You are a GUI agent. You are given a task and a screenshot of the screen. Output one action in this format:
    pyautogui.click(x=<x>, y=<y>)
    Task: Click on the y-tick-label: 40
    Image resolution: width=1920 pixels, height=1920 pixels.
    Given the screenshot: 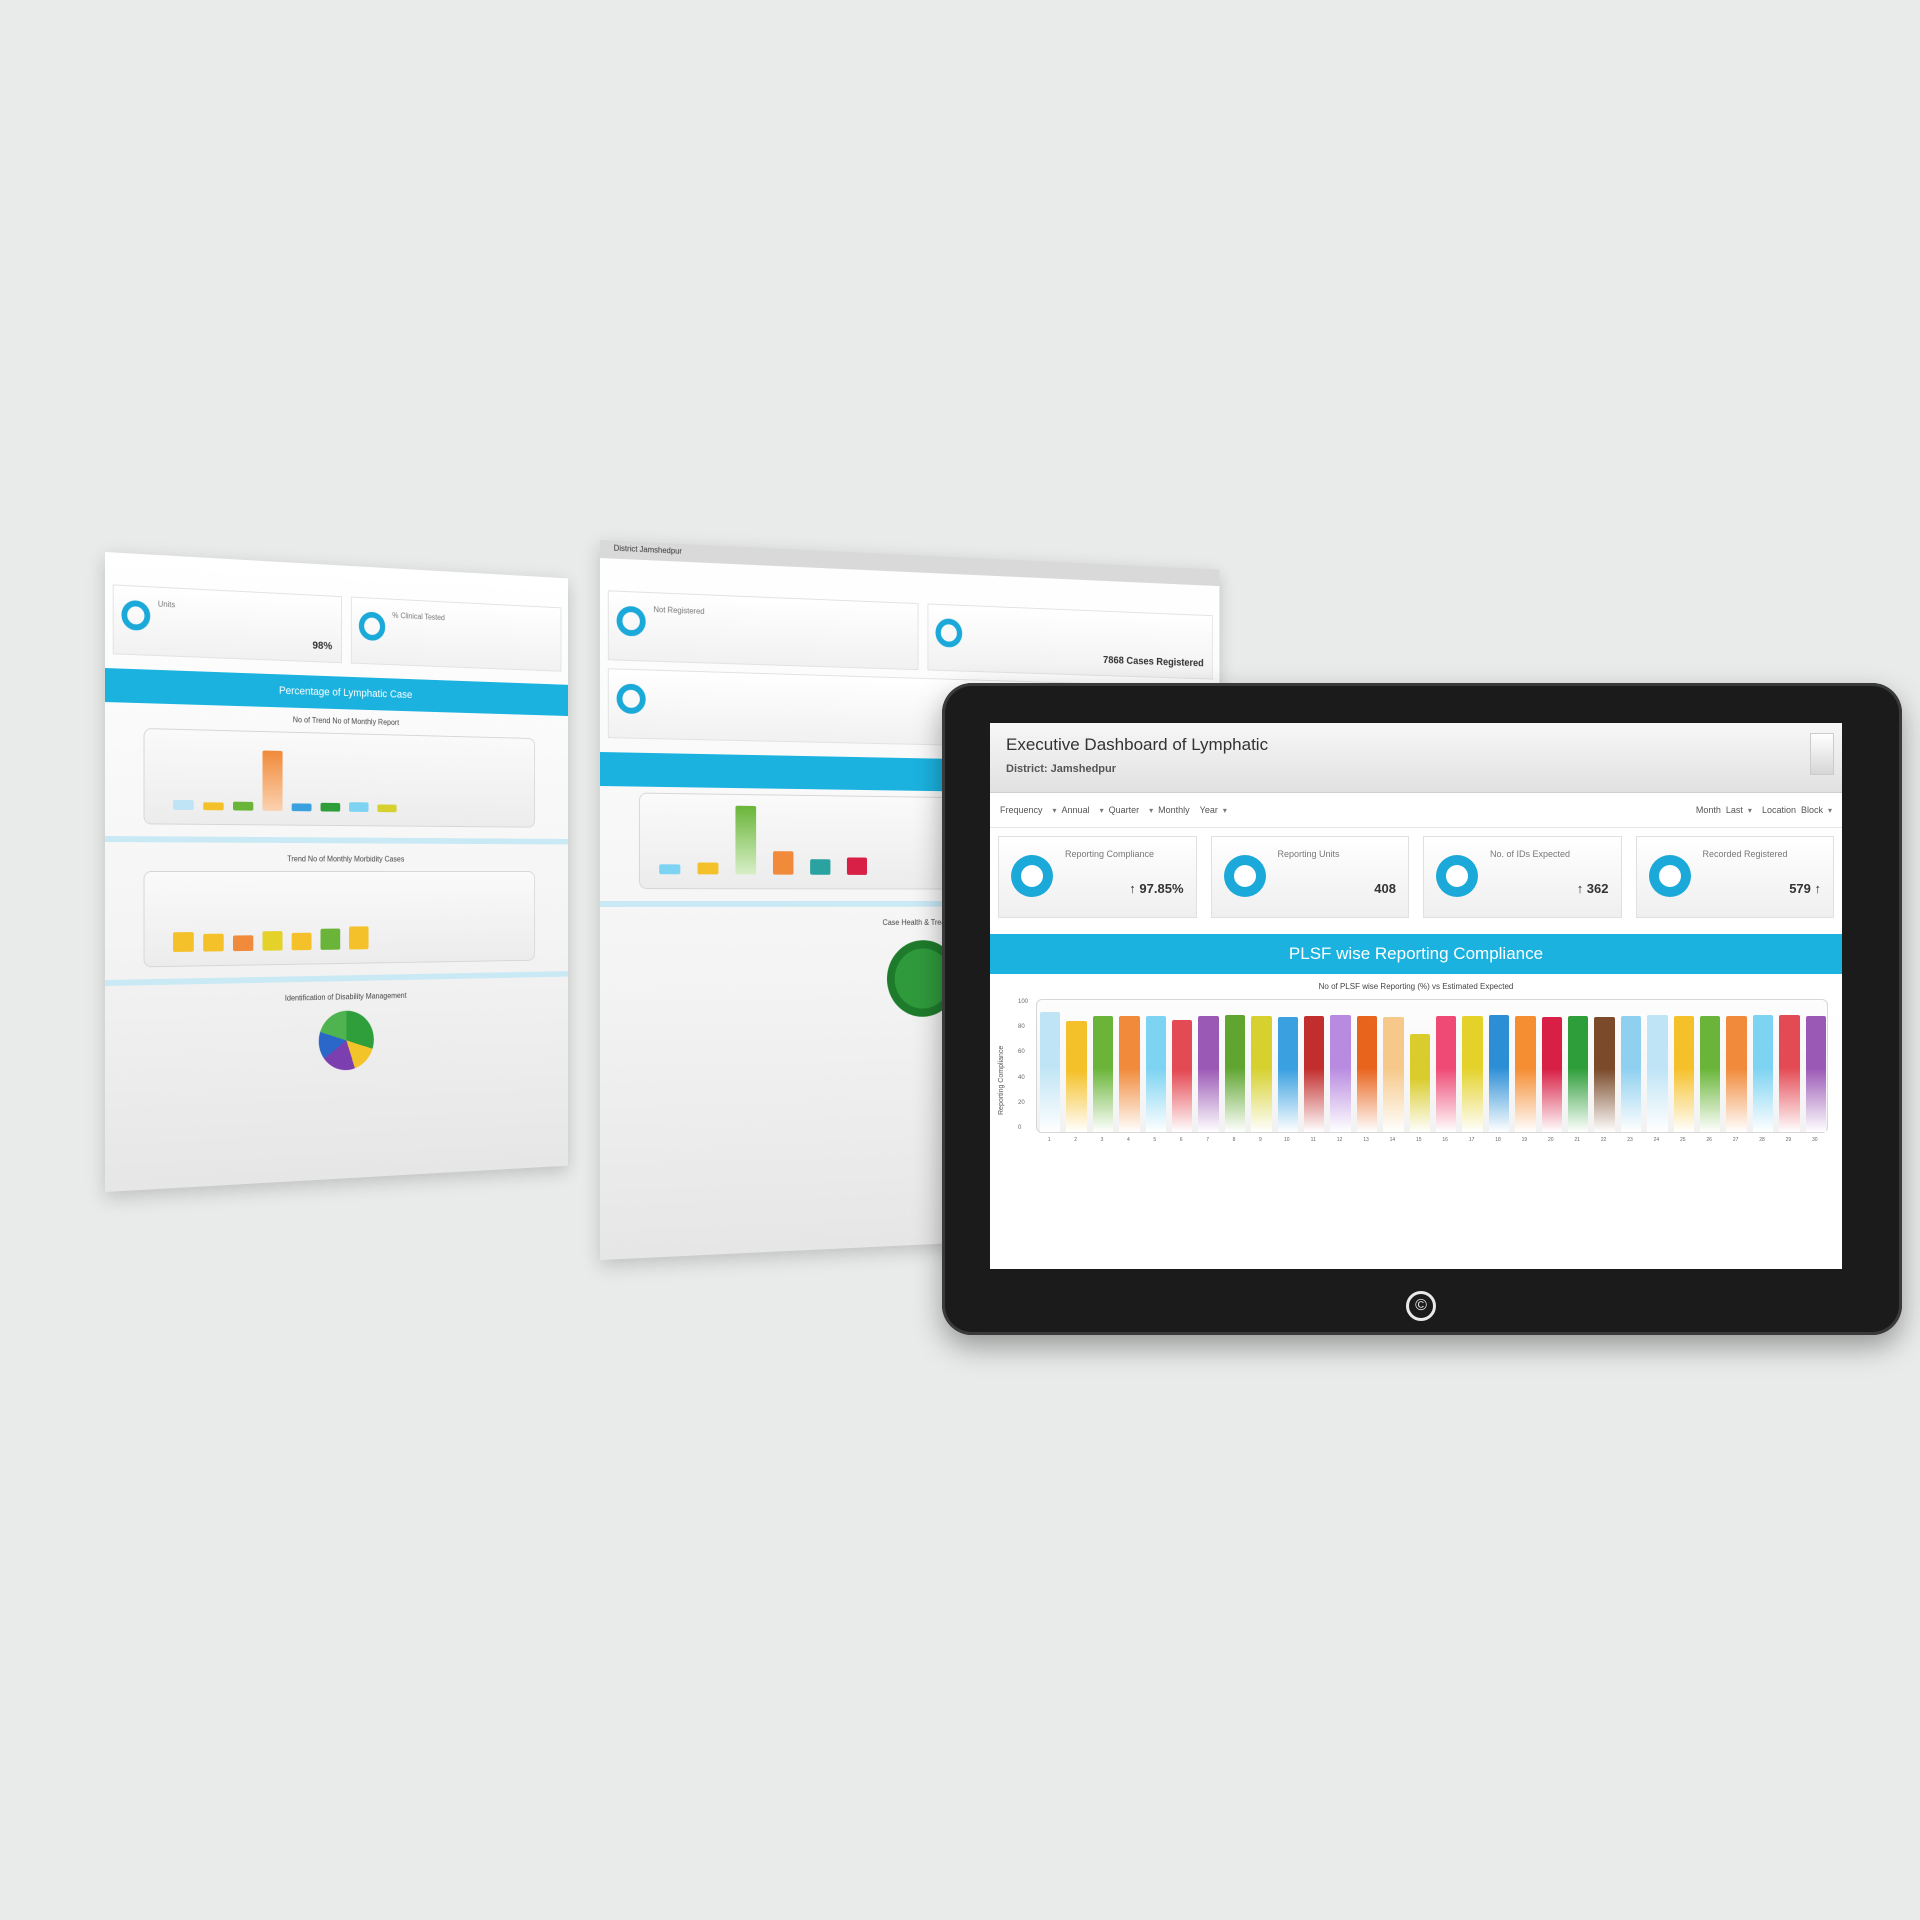 What is the action you would take?
    pyautogui.click(x=1021, y=1077)
    